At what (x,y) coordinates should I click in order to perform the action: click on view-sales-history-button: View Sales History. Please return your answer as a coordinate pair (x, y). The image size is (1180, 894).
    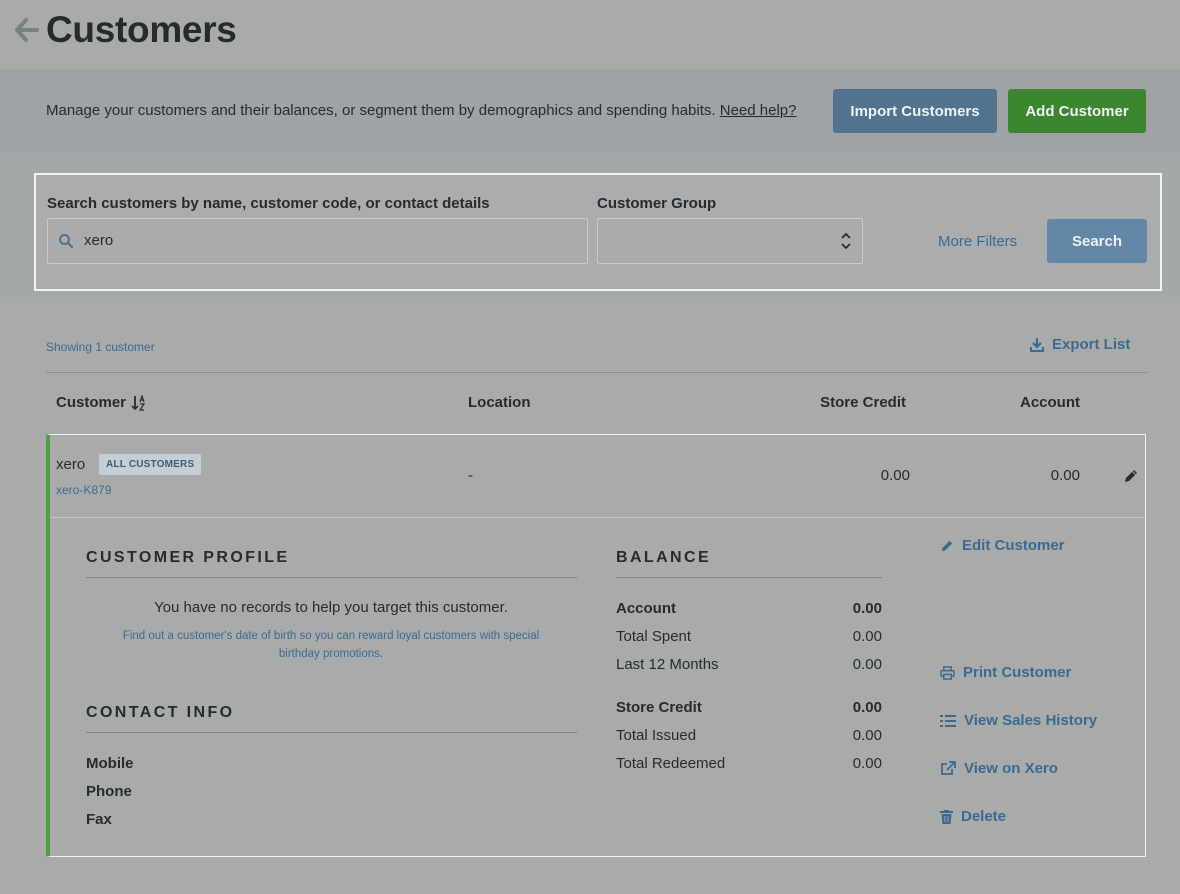
    Looking at the image, I should click on (1018, 720).